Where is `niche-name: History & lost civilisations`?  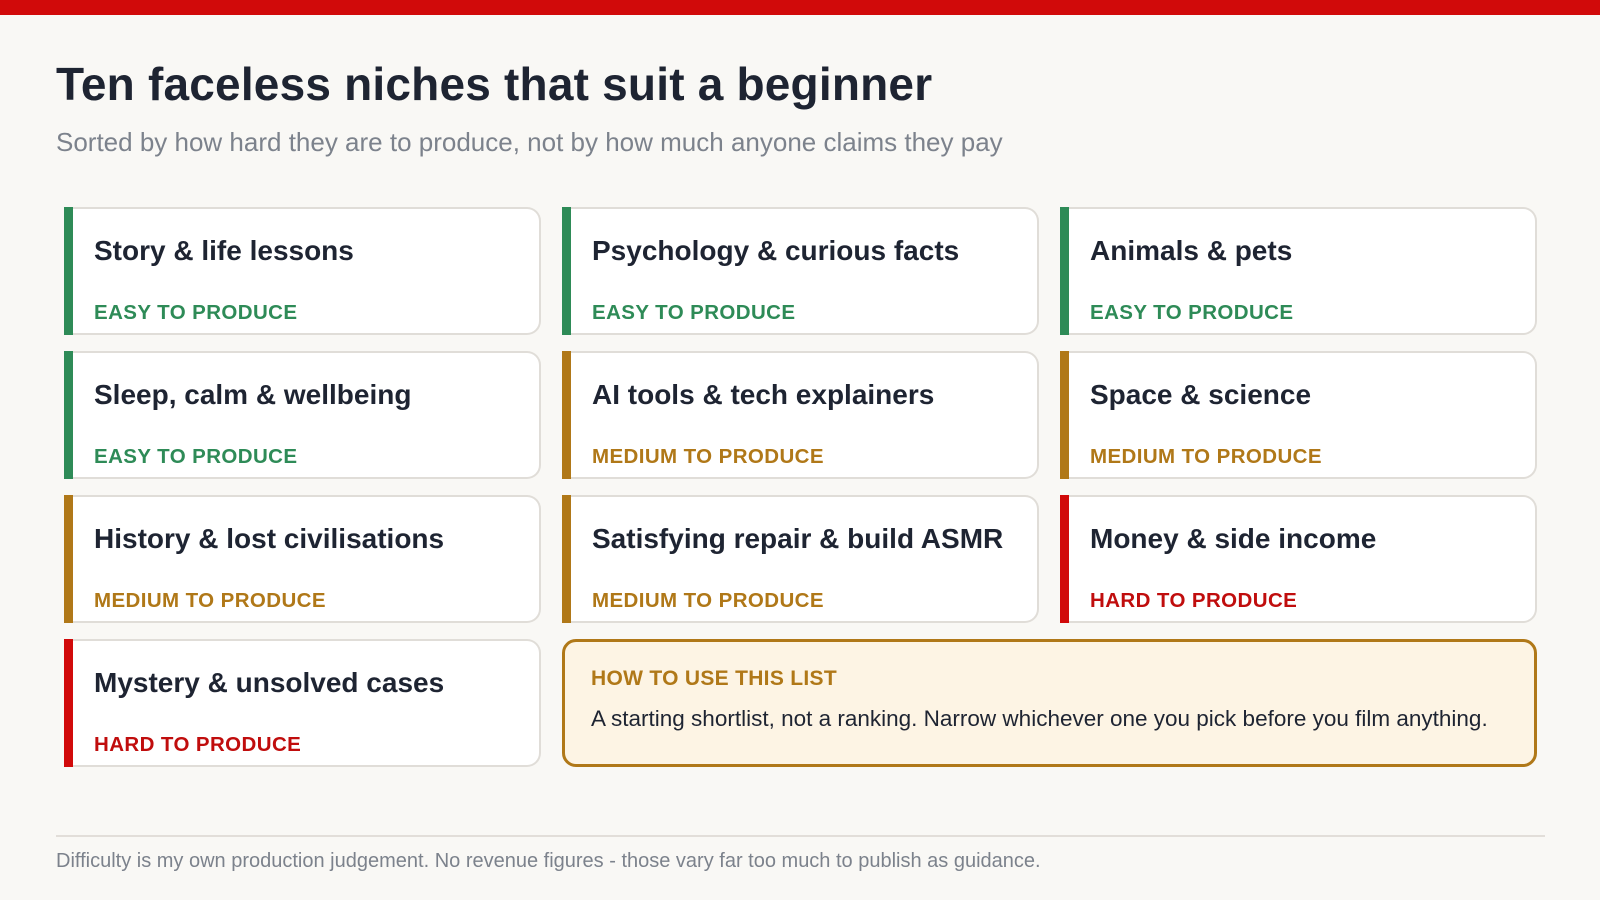
niche-name: History & lost civilisations is located at coordinates (269, 538).